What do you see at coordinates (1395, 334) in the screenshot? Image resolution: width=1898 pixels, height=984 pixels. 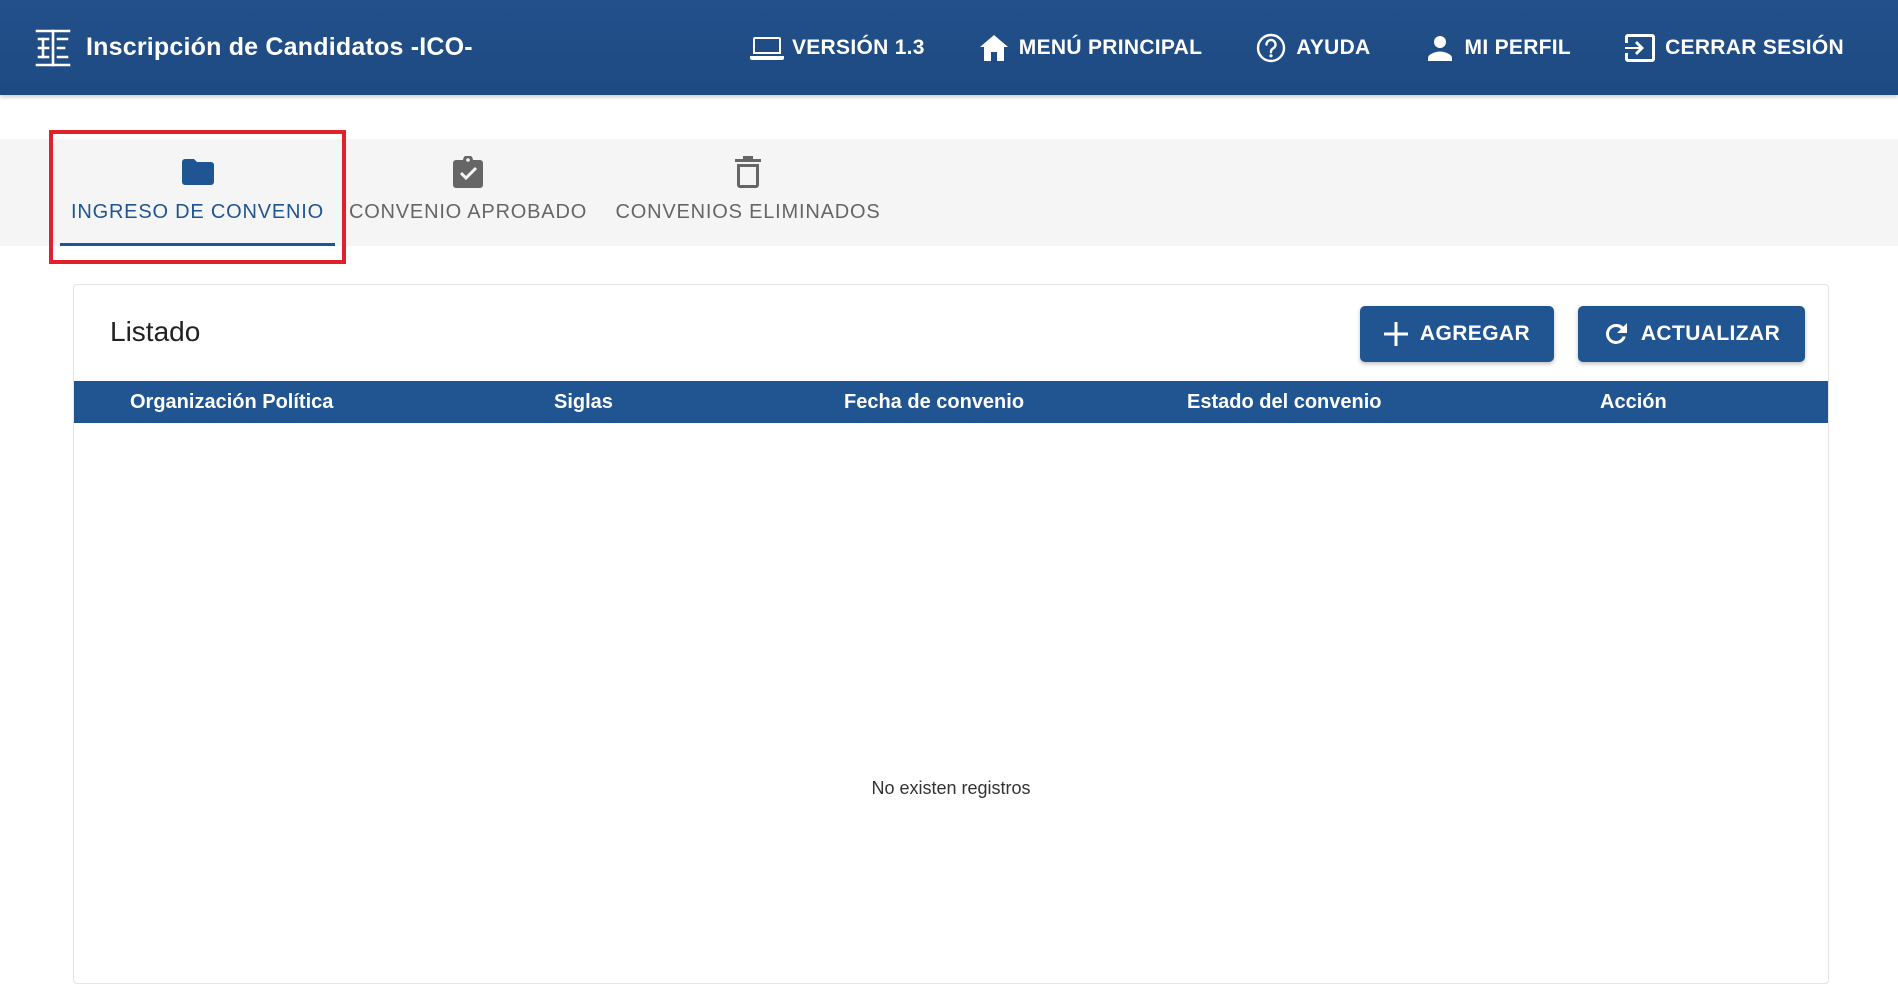 I see `plus-icon` at bounding box center [1395, 334].